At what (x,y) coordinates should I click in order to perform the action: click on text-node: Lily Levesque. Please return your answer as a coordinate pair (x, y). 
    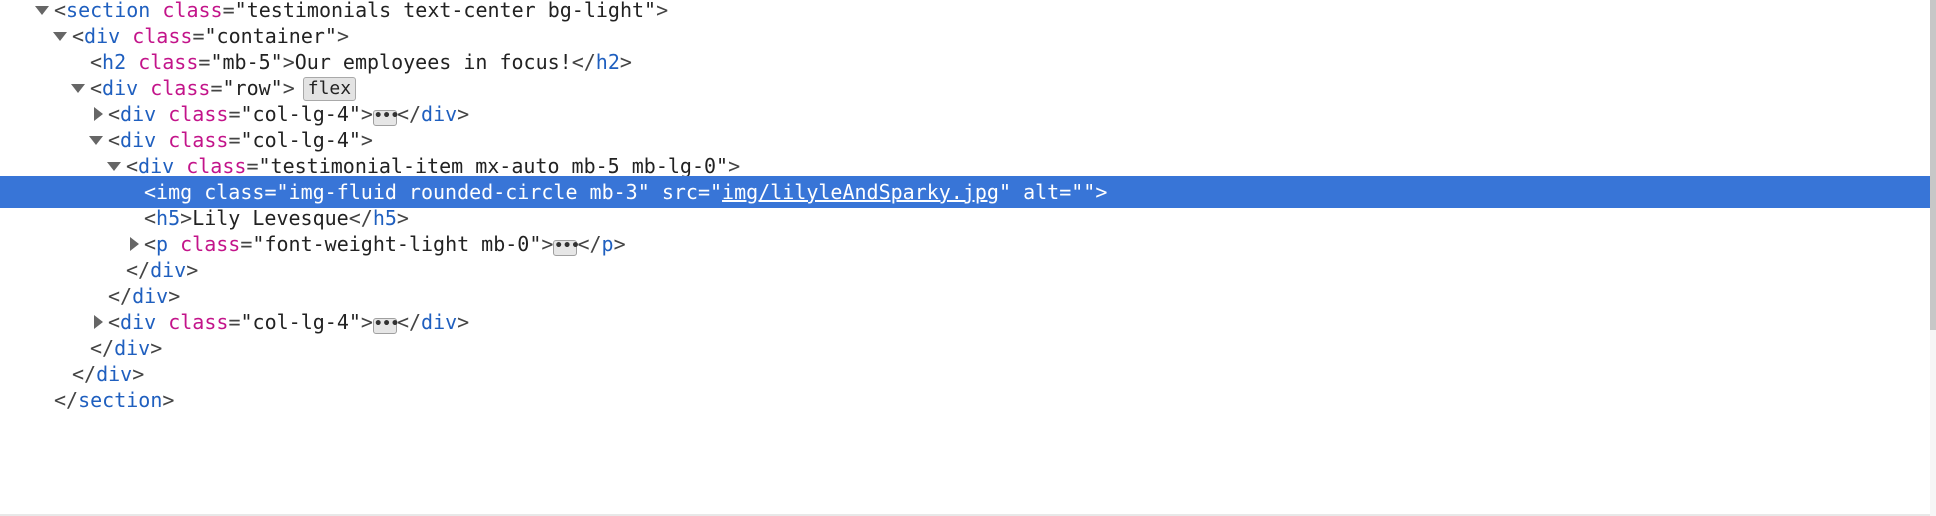
    Looking at the image, I should click on (270, 218).